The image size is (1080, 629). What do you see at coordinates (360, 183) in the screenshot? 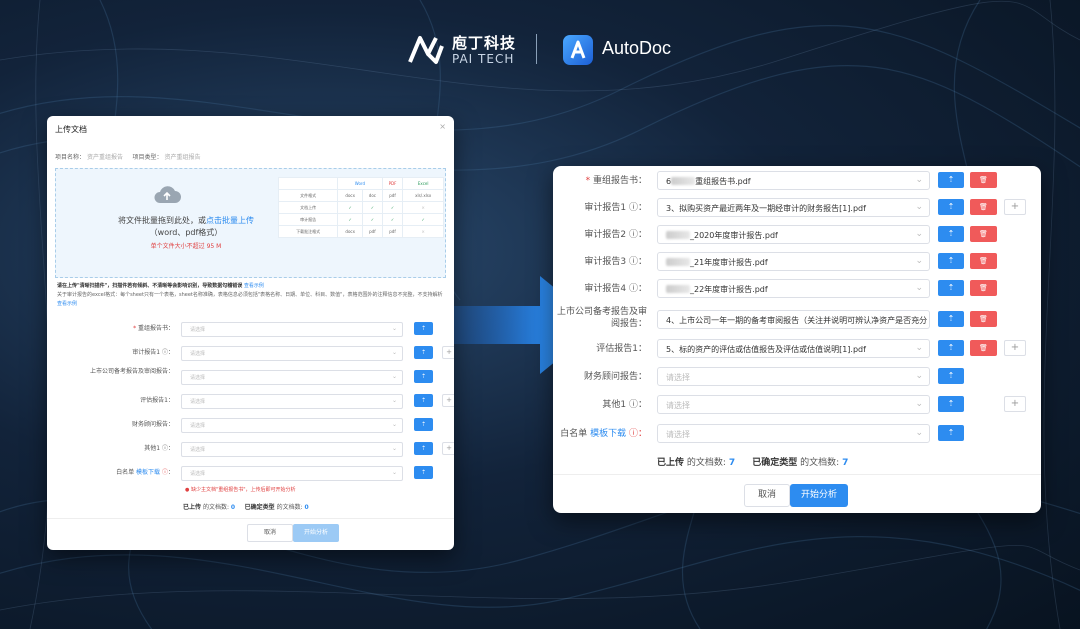
I see `format-table-header: Word` at bounding box center [360, 183].